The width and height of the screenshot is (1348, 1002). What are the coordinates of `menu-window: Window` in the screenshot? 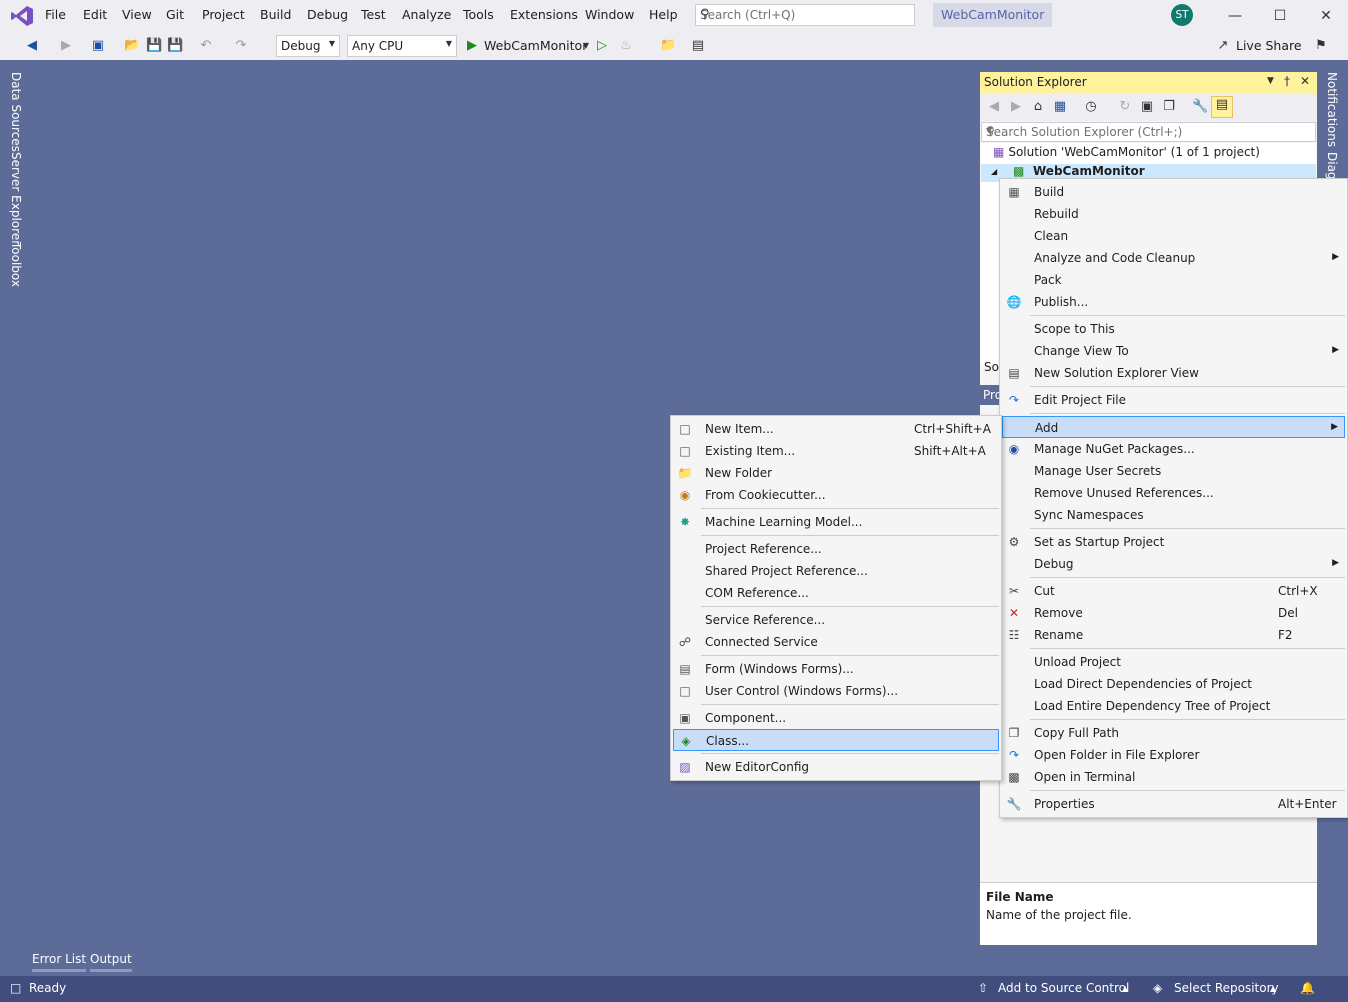 It's located at (609, 14).